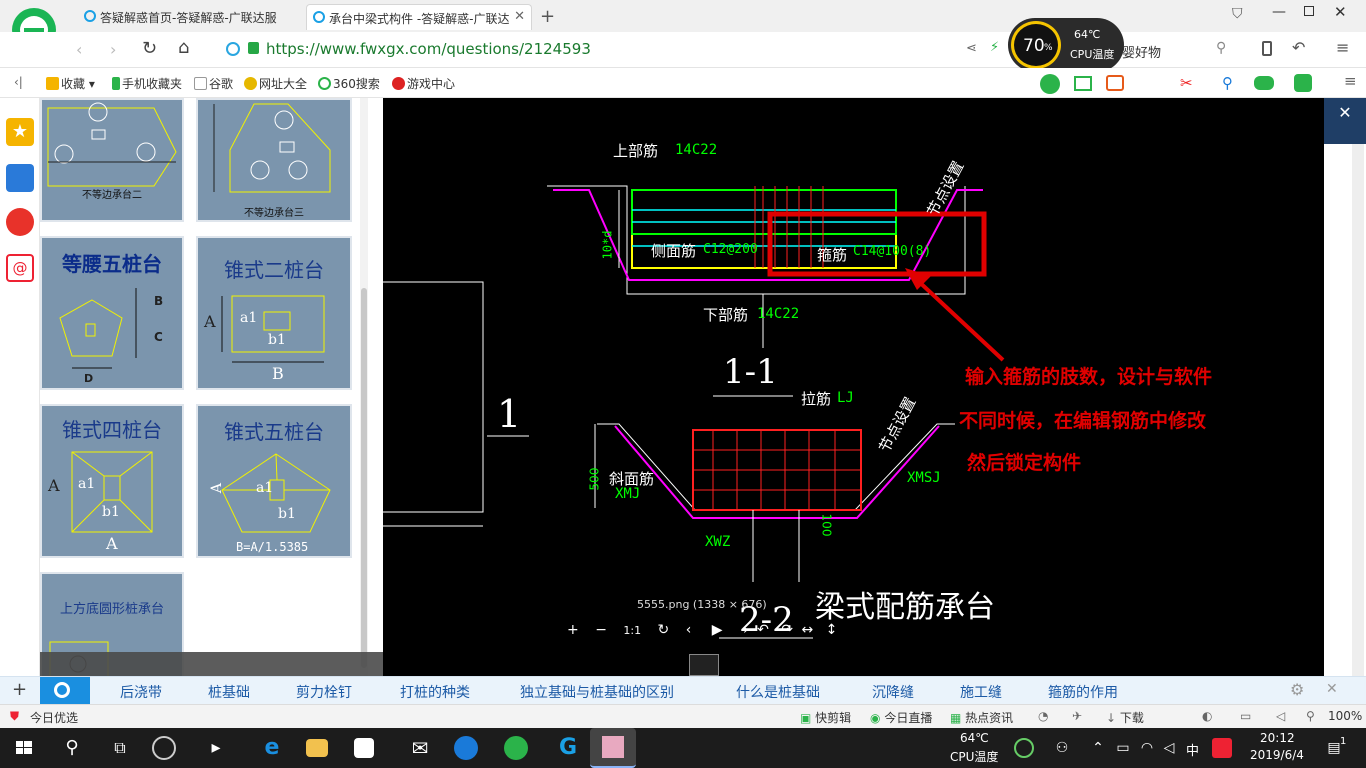  I want to click on browser-360-taskbar-icon, so click(516, 748).